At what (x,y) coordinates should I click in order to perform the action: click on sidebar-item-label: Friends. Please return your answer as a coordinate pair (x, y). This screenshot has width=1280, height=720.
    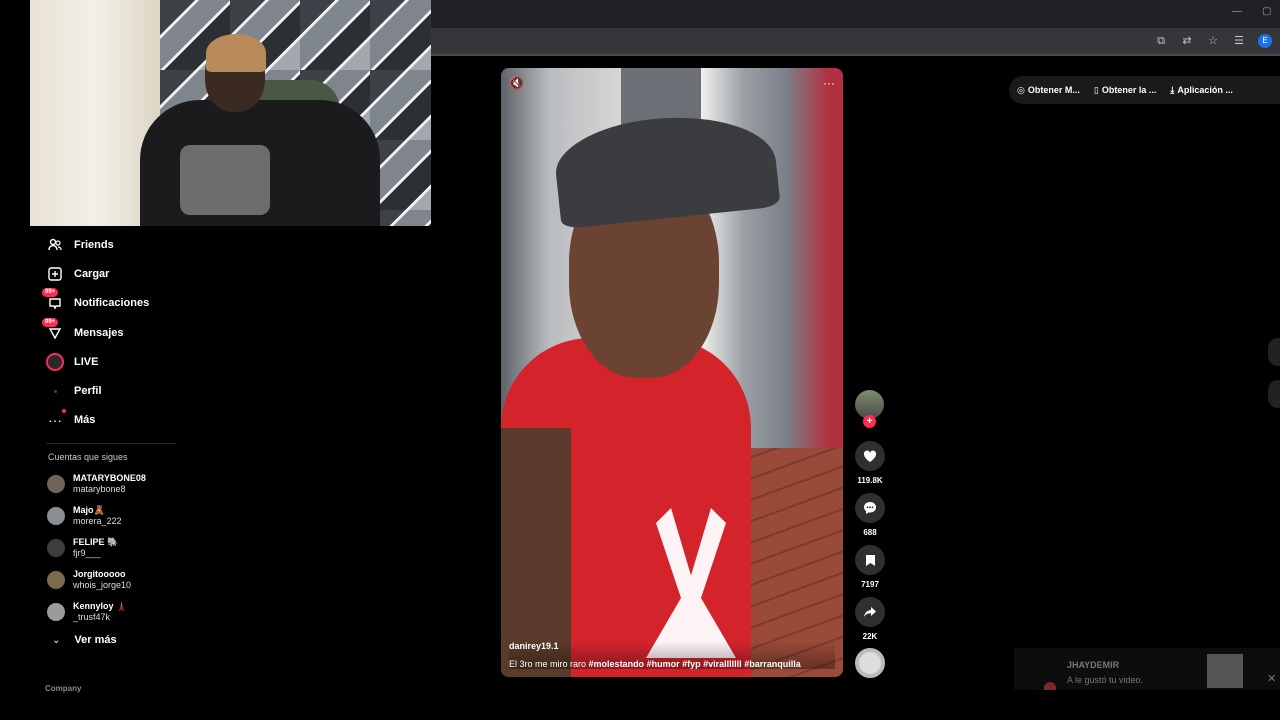
    Looking at the image, I should click on (94, 244).